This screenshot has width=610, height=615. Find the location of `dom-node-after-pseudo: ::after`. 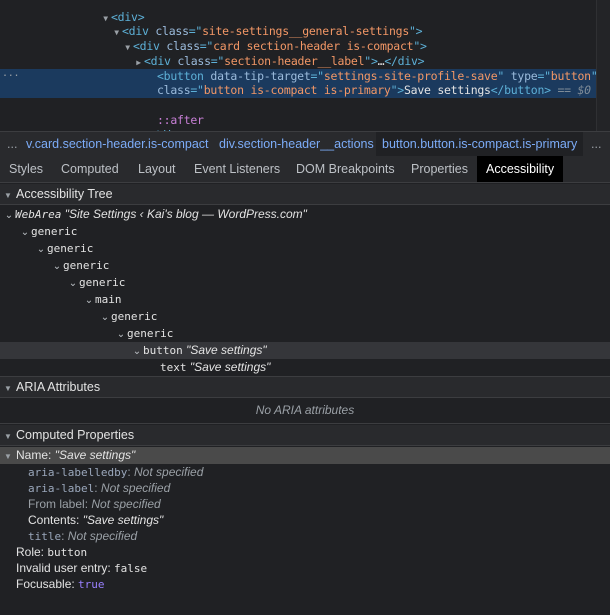

dom-node-after-pseudo: ::after is located at coordinates (298, 112).